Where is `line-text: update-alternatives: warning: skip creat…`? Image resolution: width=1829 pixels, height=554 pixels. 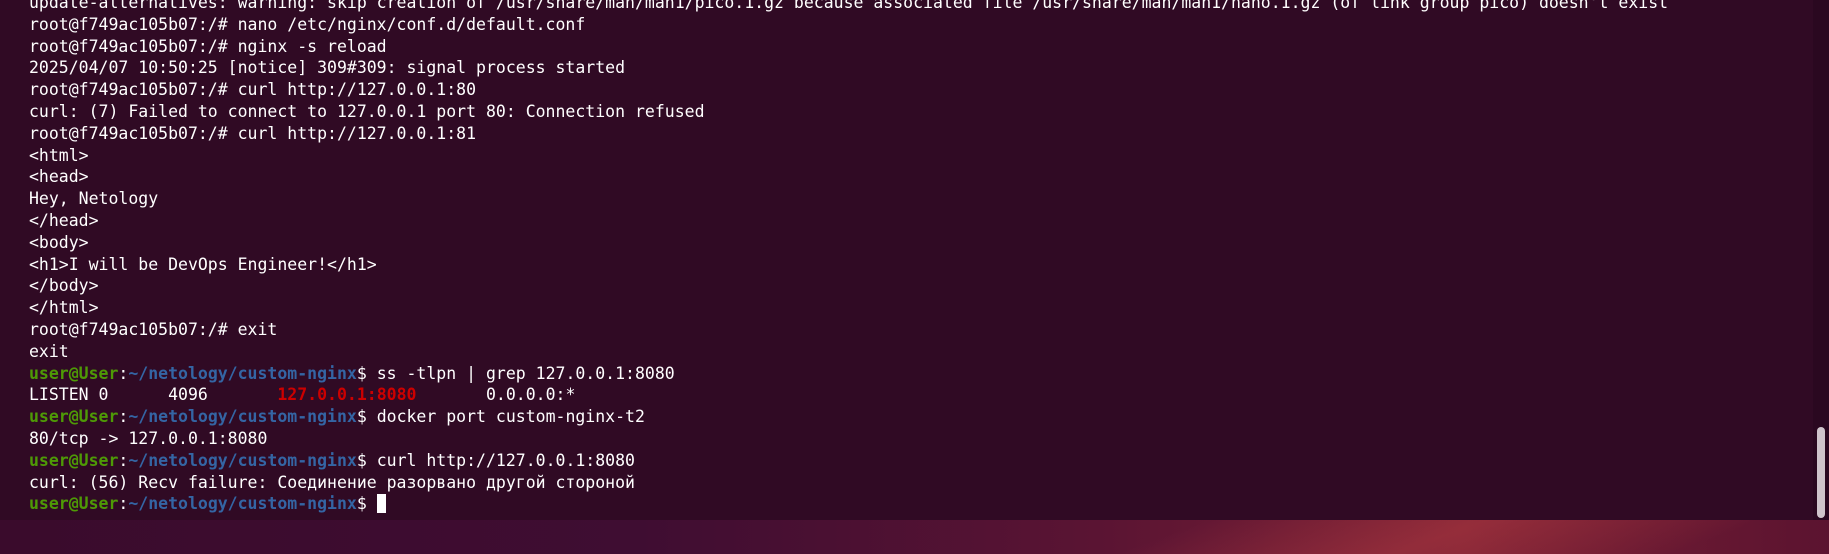 line-text: update-alternatives: warning: skip creat… is located at coordinates (849, 6).